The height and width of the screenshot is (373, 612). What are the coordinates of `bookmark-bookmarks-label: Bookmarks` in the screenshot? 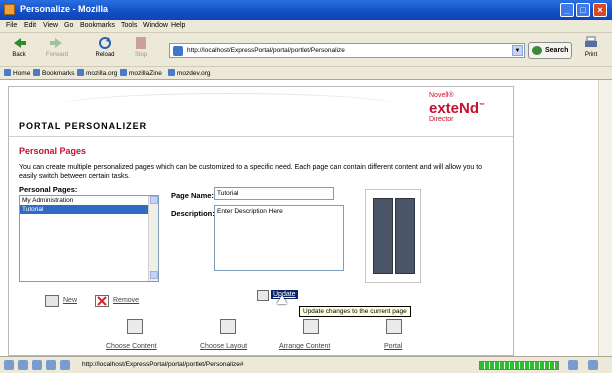 It's located at (58, 73).